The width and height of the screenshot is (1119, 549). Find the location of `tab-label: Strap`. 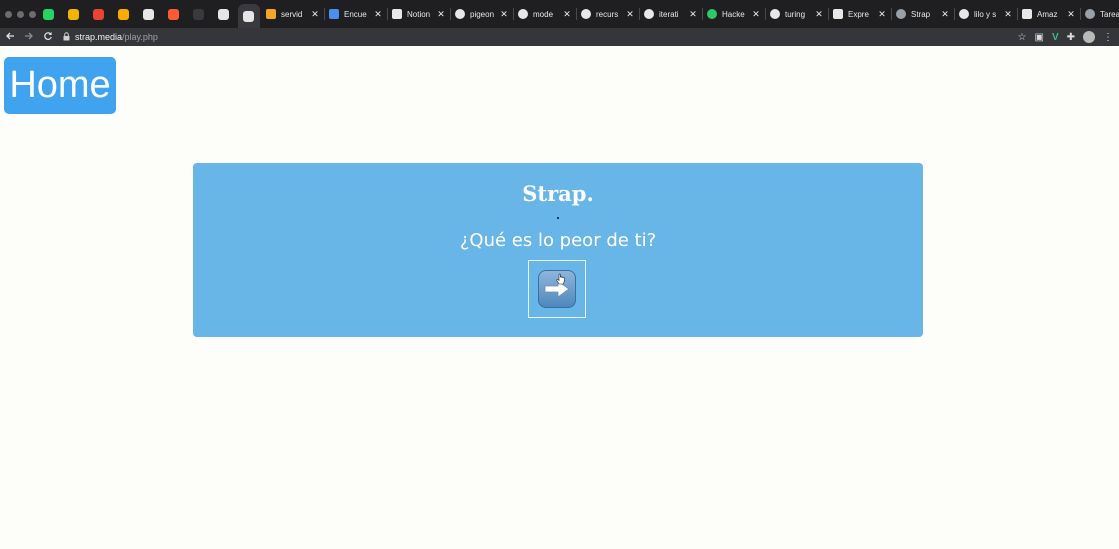

tab-label: Strap is located at coordinates (921, 14).